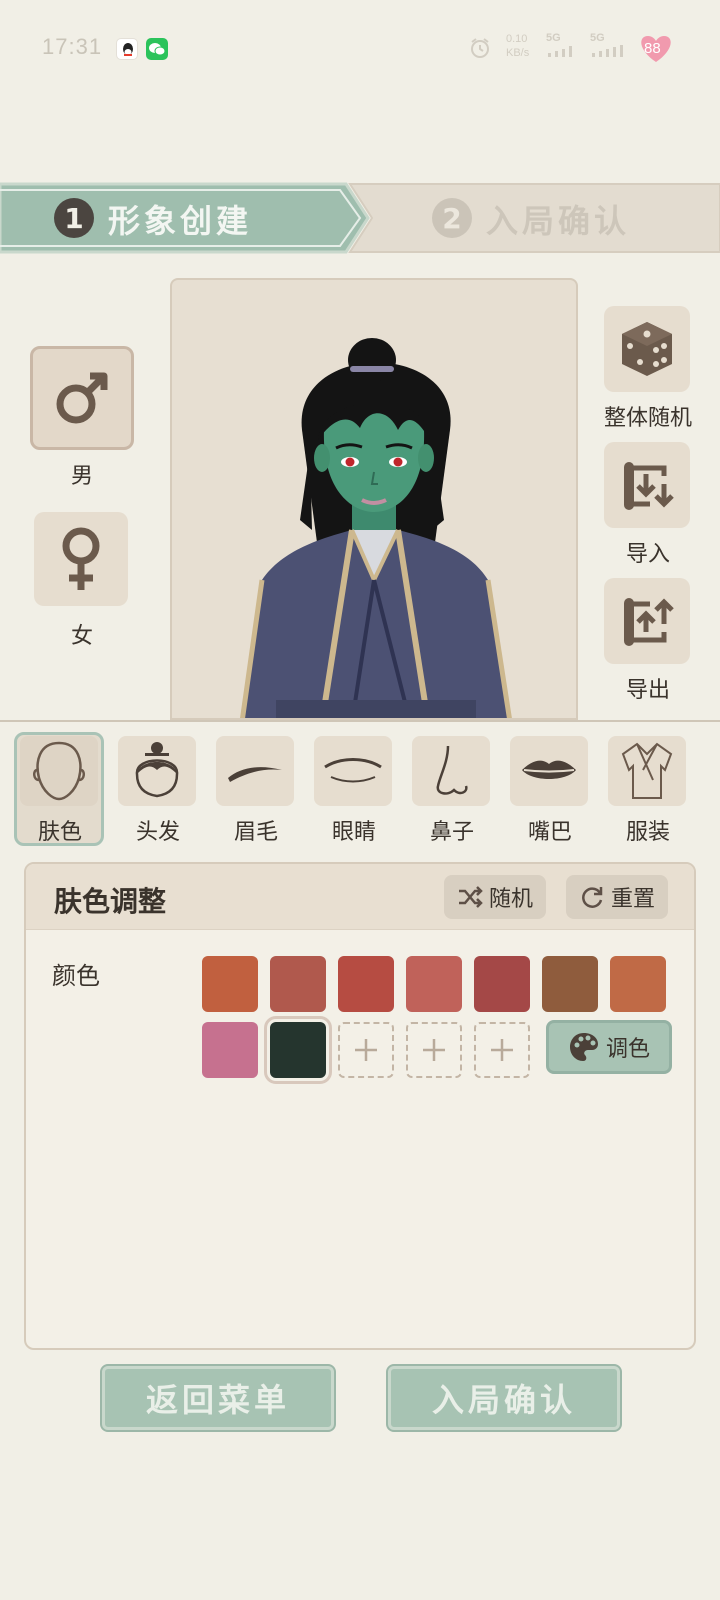 The height and width of the screenshot is (1600, 720). I want to click on alarm-icon, so click(480, 50).